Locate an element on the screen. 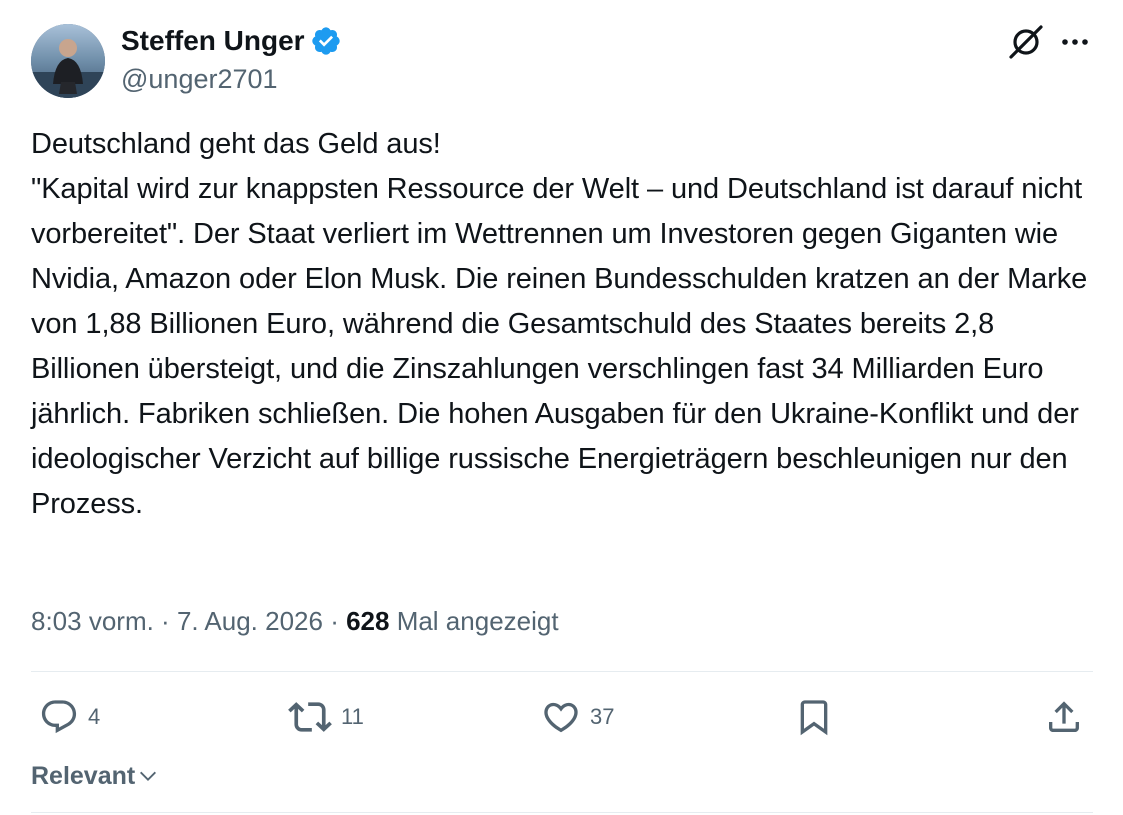 Image resolution: width=1123 pixels, height=815 pixels. verified-badge-icon is located at coordinates (326, 41).